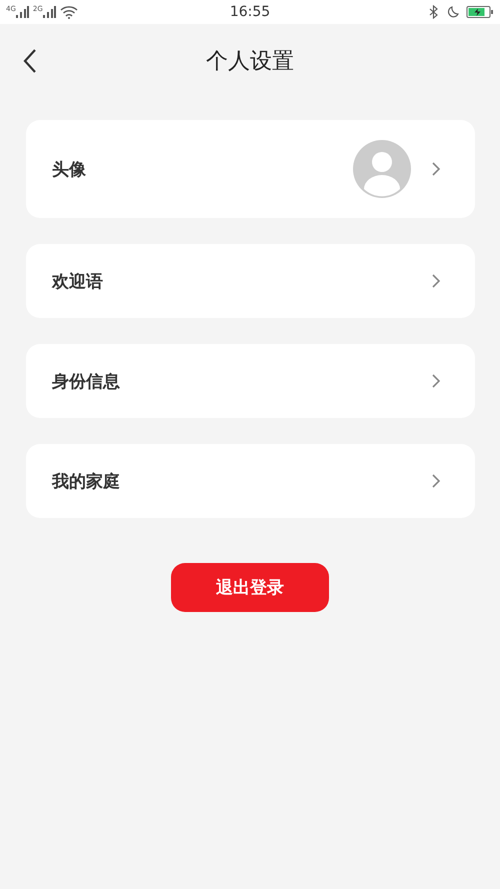 The image size is (500, 889). I want to click on bluetooth-icon, so click(434, 12).